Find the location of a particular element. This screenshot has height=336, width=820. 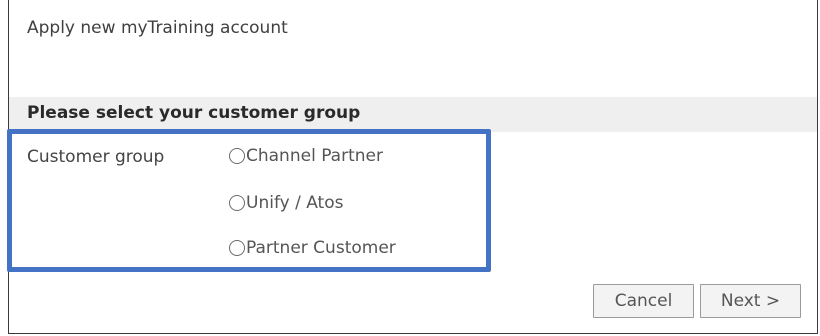

next-button: Next > is located at coordinates (750, 301).